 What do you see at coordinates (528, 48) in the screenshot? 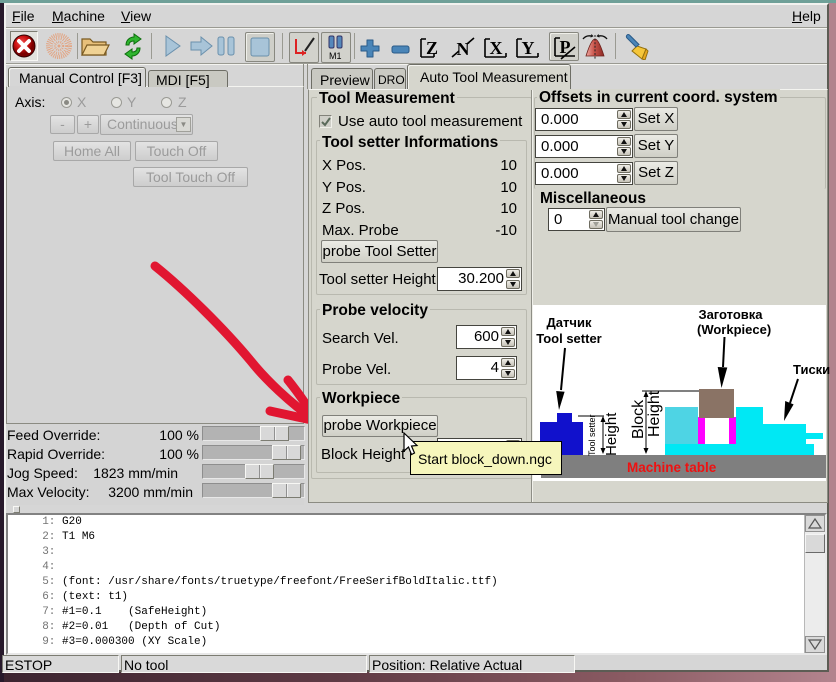
I see `svg-text: Y` at bounding box center [528, 48].